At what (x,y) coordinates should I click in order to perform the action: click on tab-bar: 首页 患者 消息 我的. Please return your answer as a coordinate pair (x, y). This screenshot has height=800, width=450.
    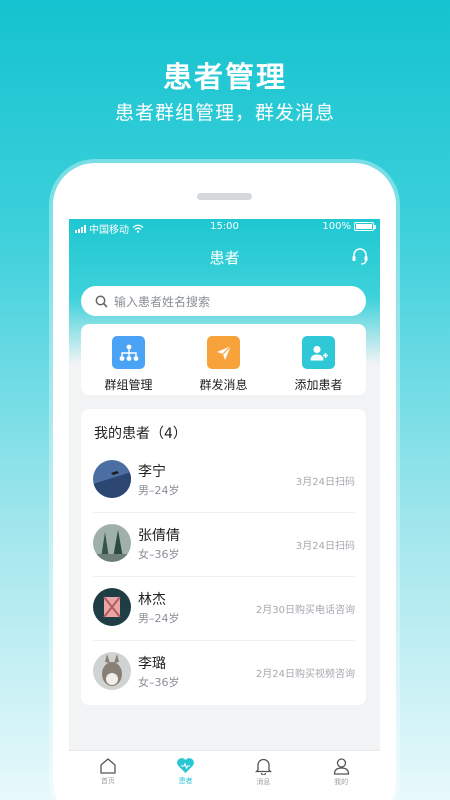
    Looking at the image, I should click on (224, 775).